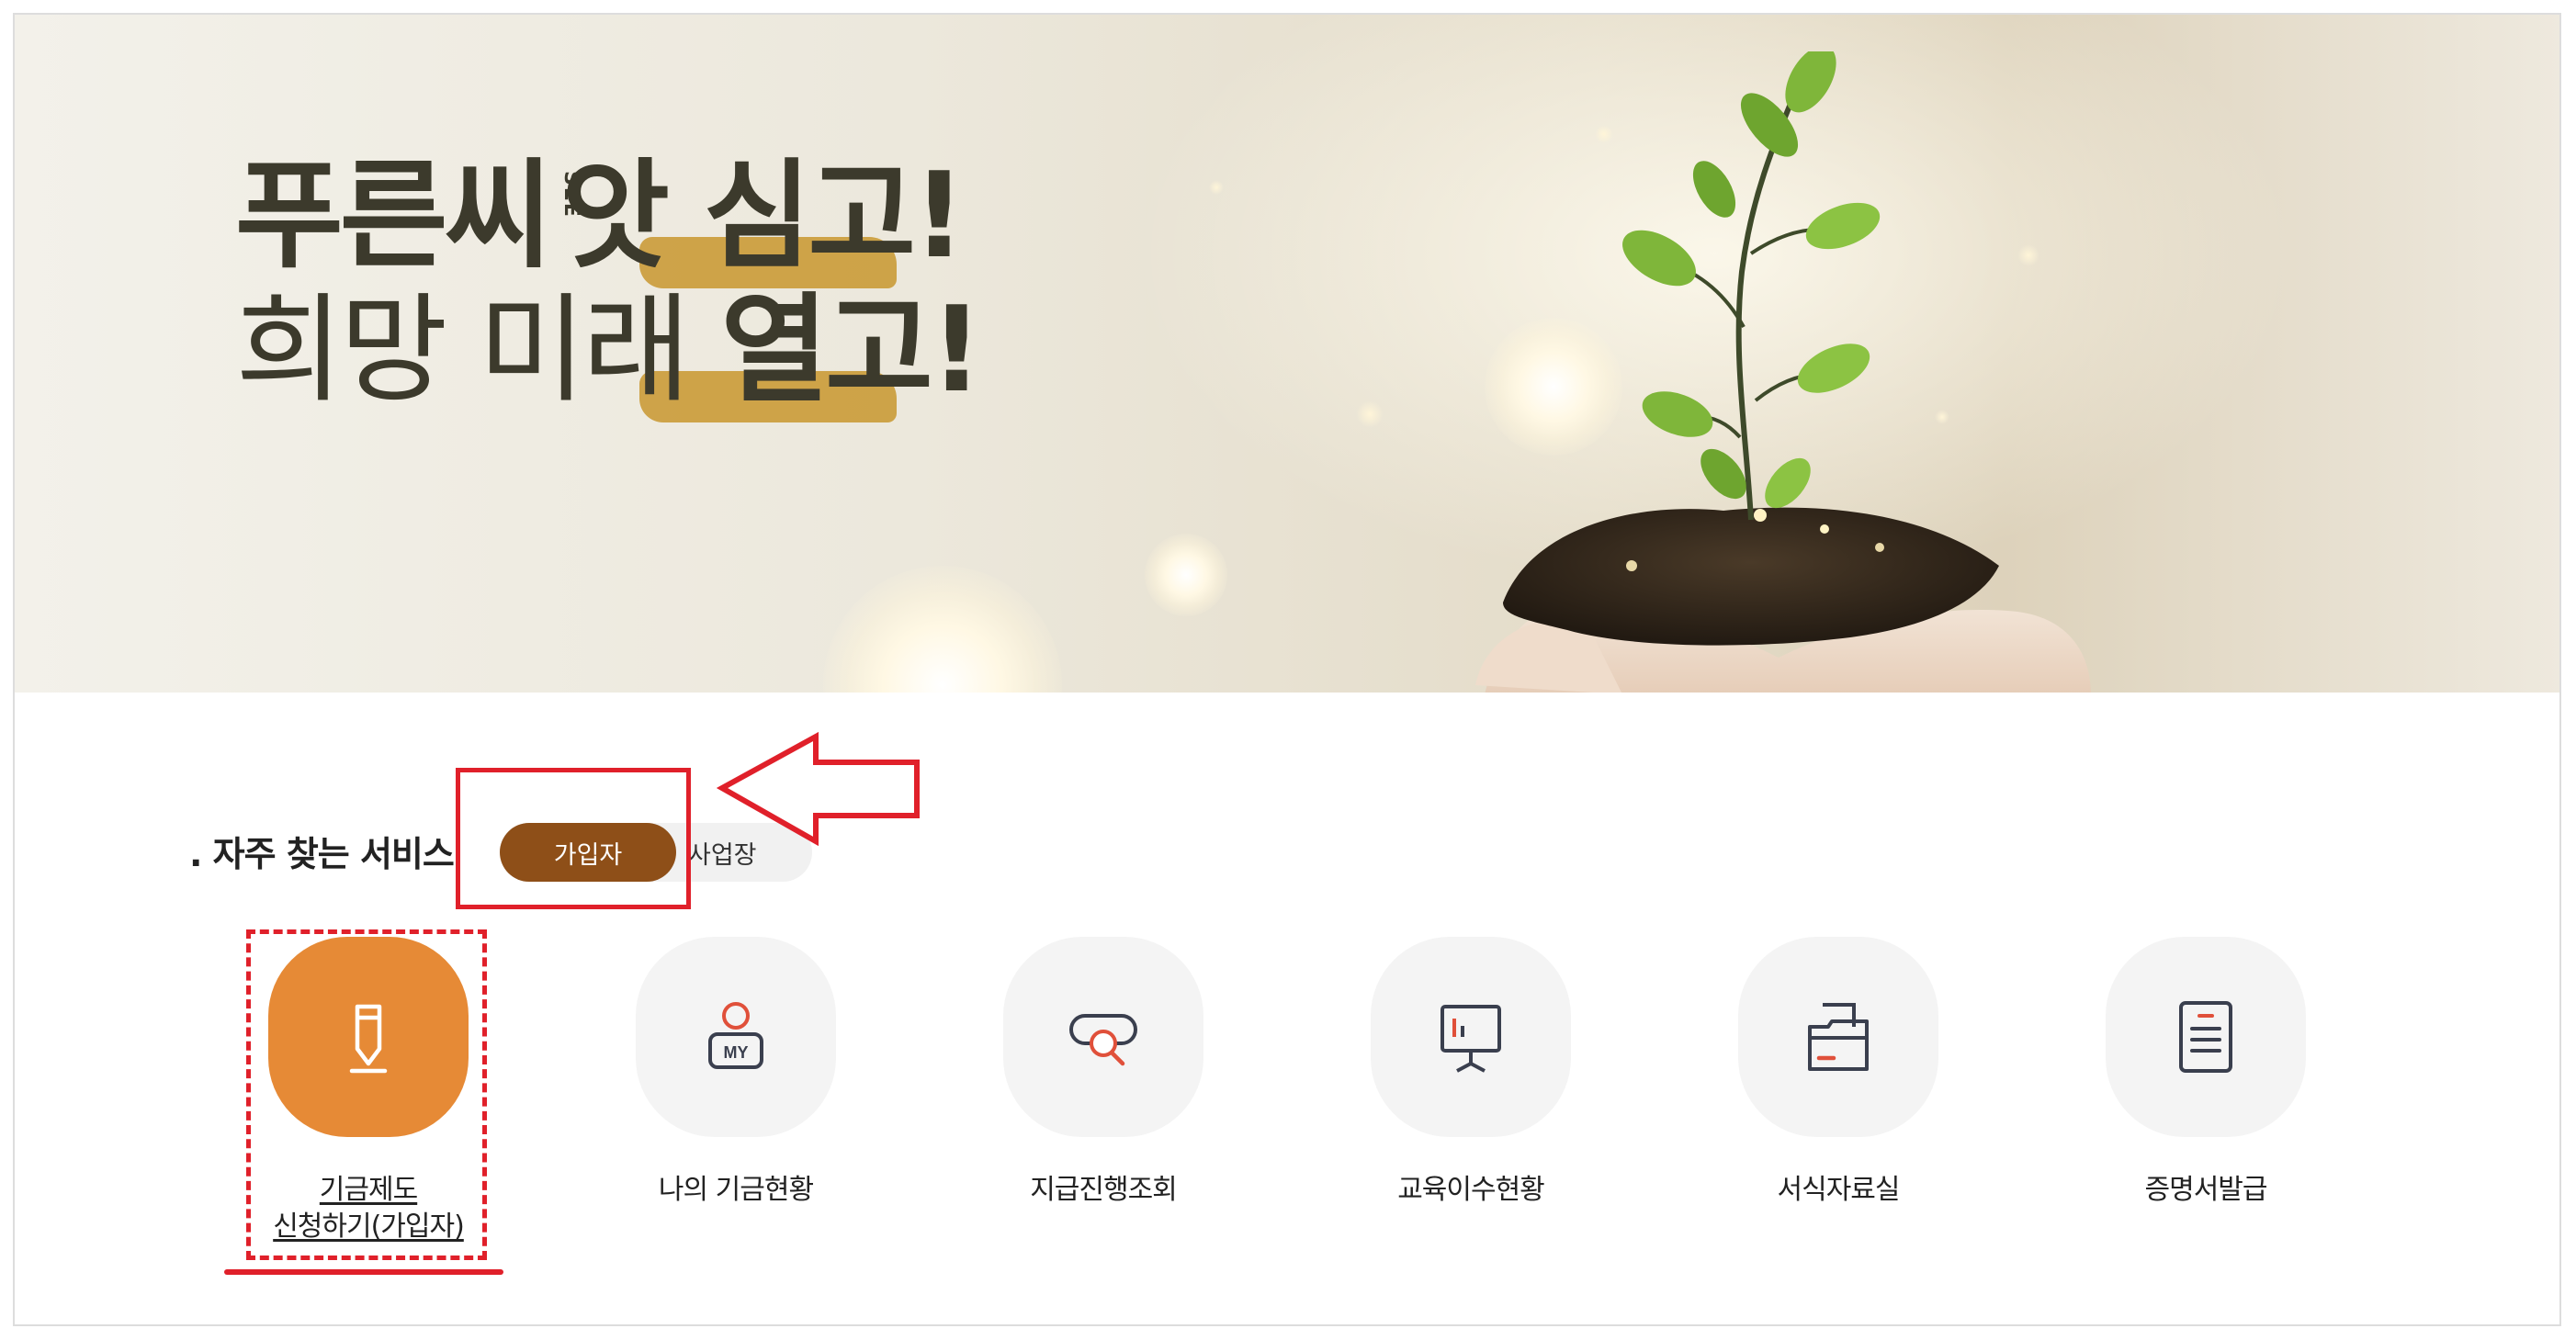 This screenshot has height=1340, width=2576. I want to click on service-fund-application: 기금제도 신청하기(가입자), so click(368, 1091).